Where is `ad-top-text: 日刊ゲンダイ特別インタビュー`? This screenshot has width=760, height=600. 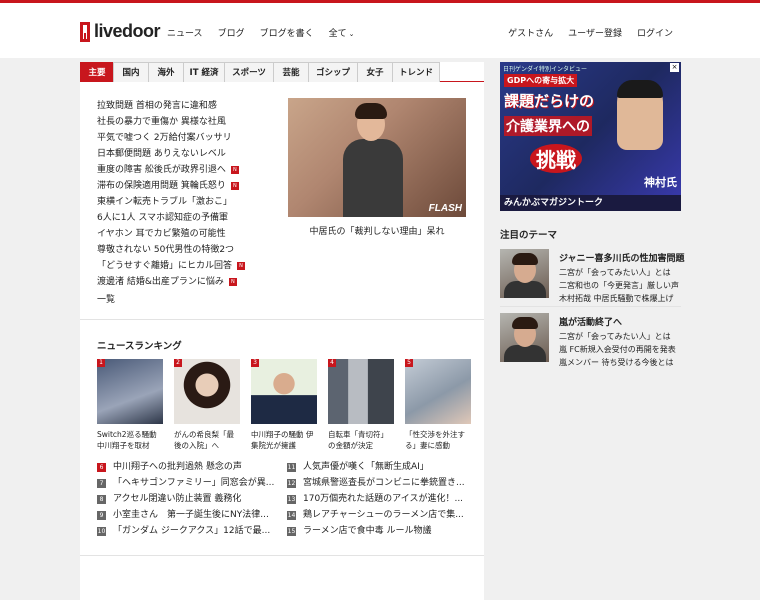 ad-top-text: 日刊ゲンダイ特別インタビュー is located at coordinates (545, 69).